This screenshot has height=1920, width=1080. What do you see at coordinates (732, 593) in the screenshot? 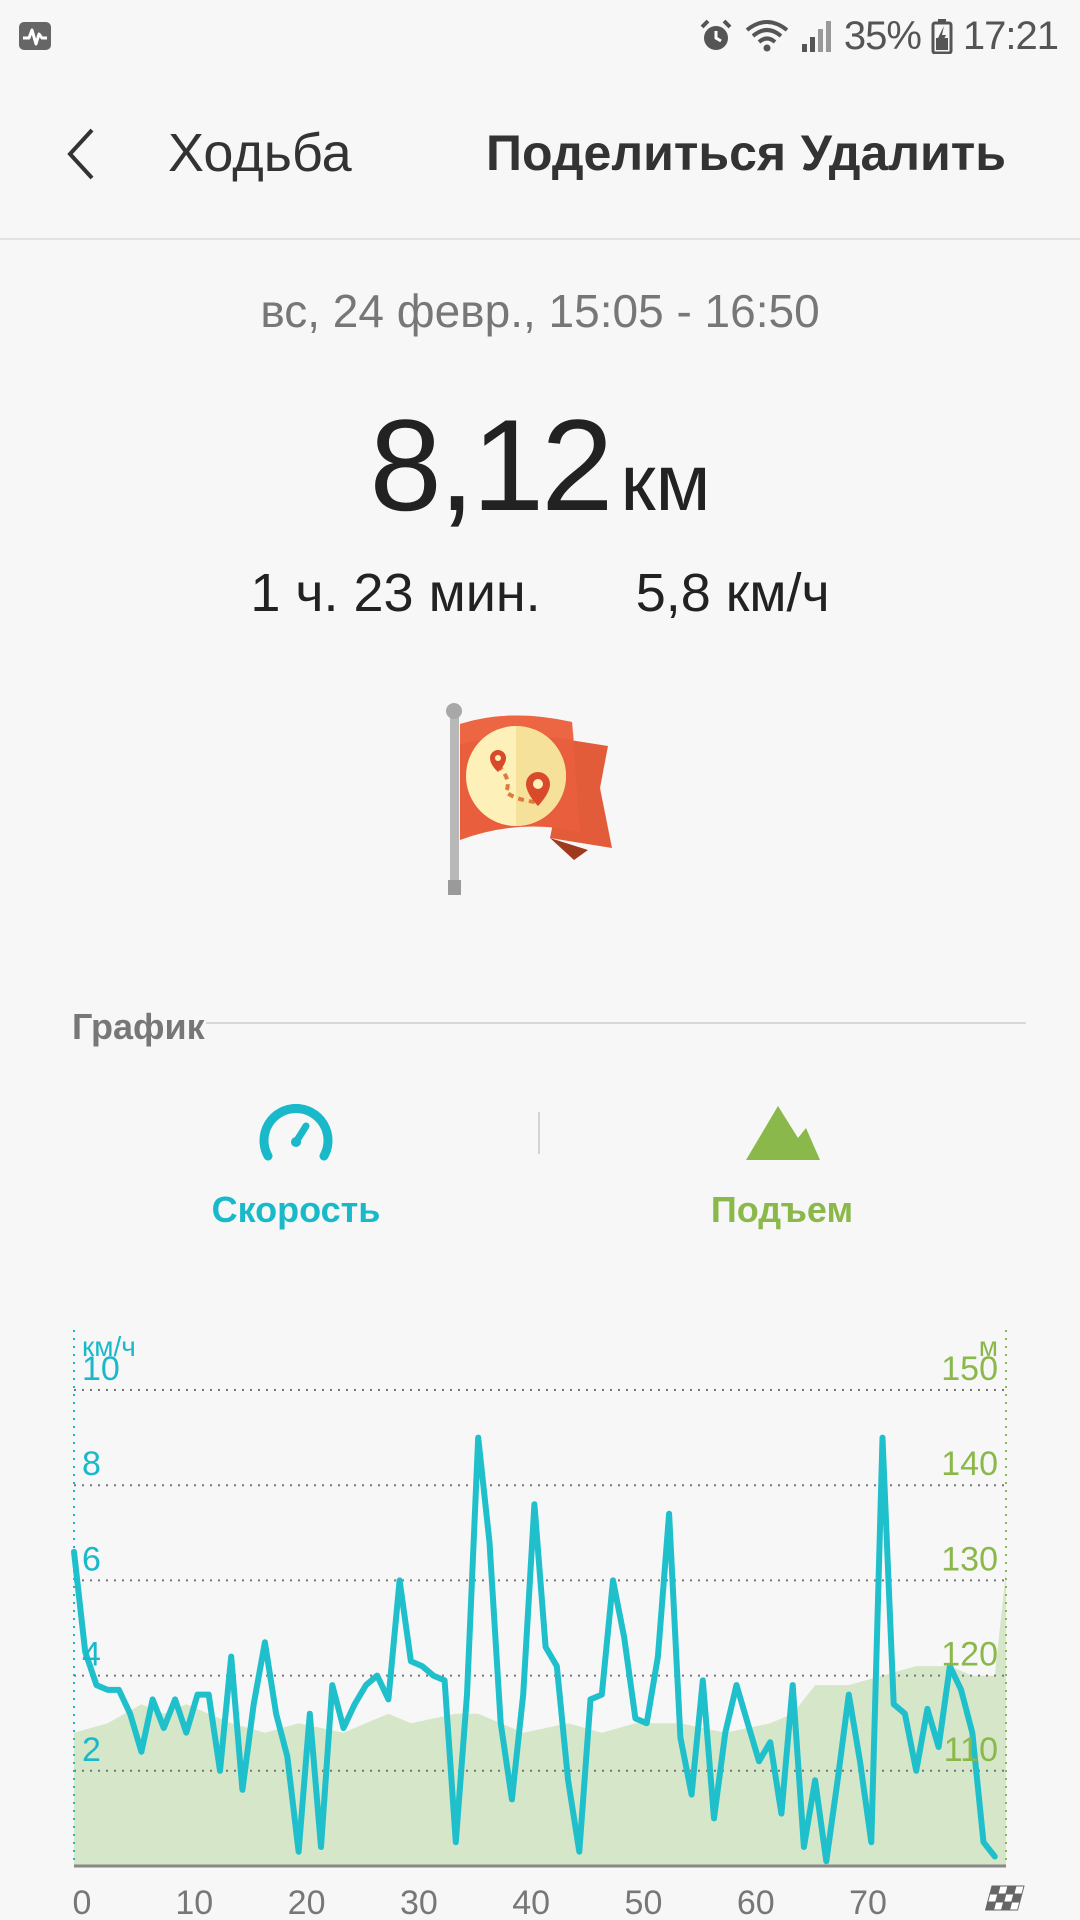
I see `avg-speed-value: 5,8 км/ч` at bounding box center [732, 593].